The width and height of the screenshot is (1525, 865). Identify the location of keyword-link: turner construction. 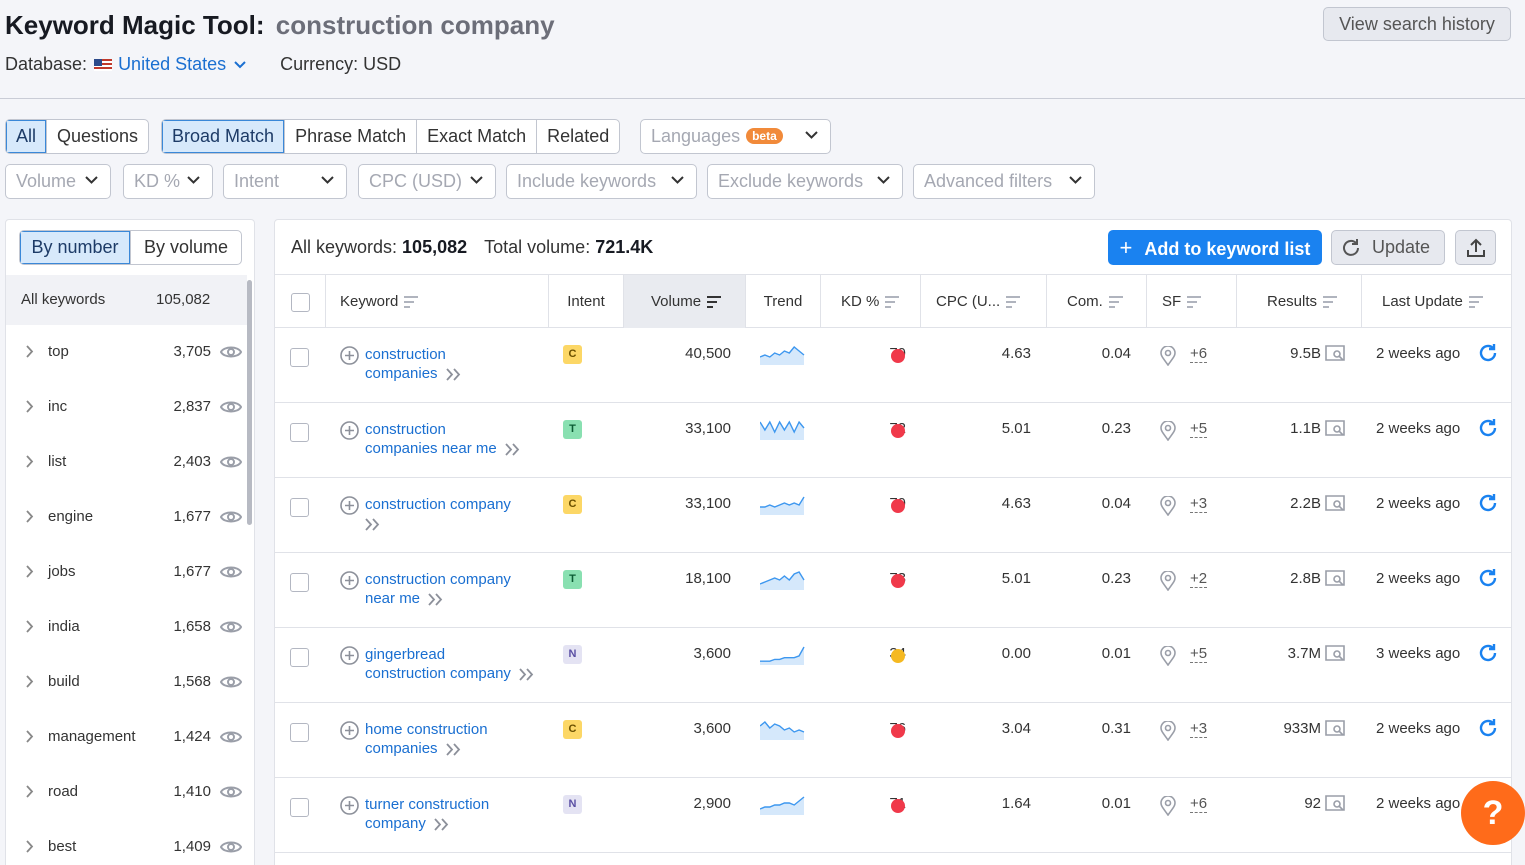
(427, 804).